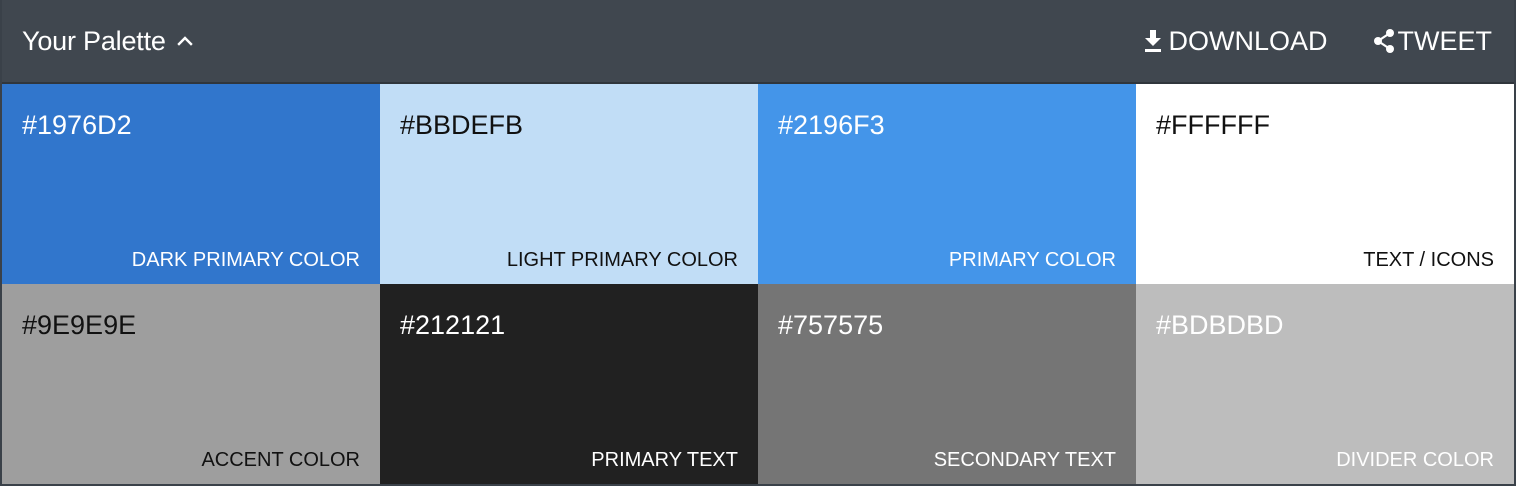 The image size is (1516, 486). I want to click on swatch-role: SECONDARY TEXT, so click(1024, 460).